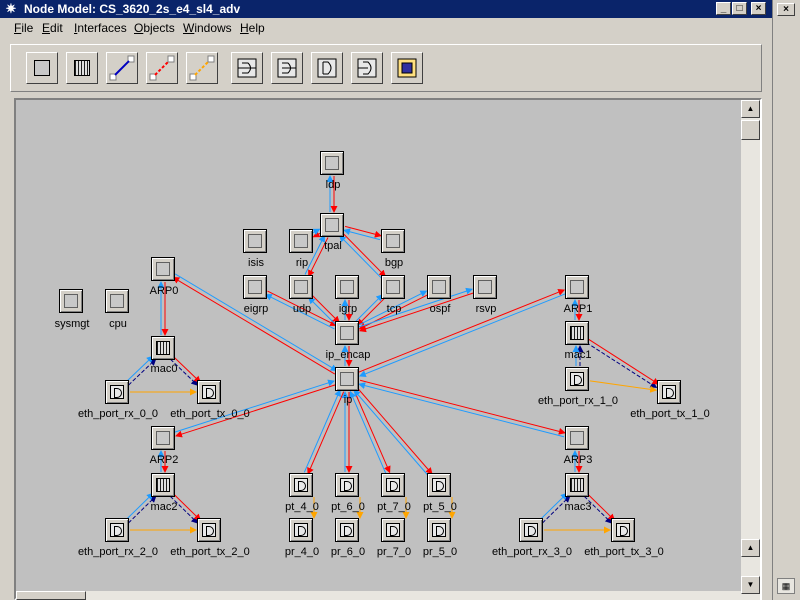 The height and width of the screenshot is (600, 800). What do you see at coordinates (750, 585) in the screenshot?
I see `scroll-down-icon: ▼` at bounding box center [750, 585].